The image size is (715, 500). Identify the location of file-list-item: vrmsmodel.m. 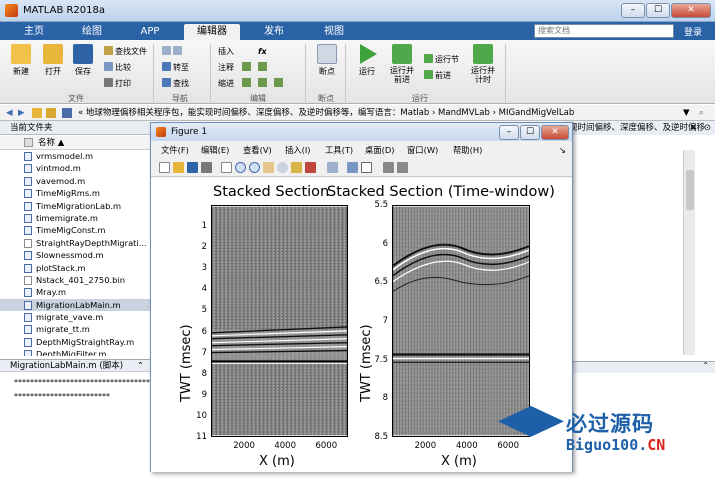
(75, 156).